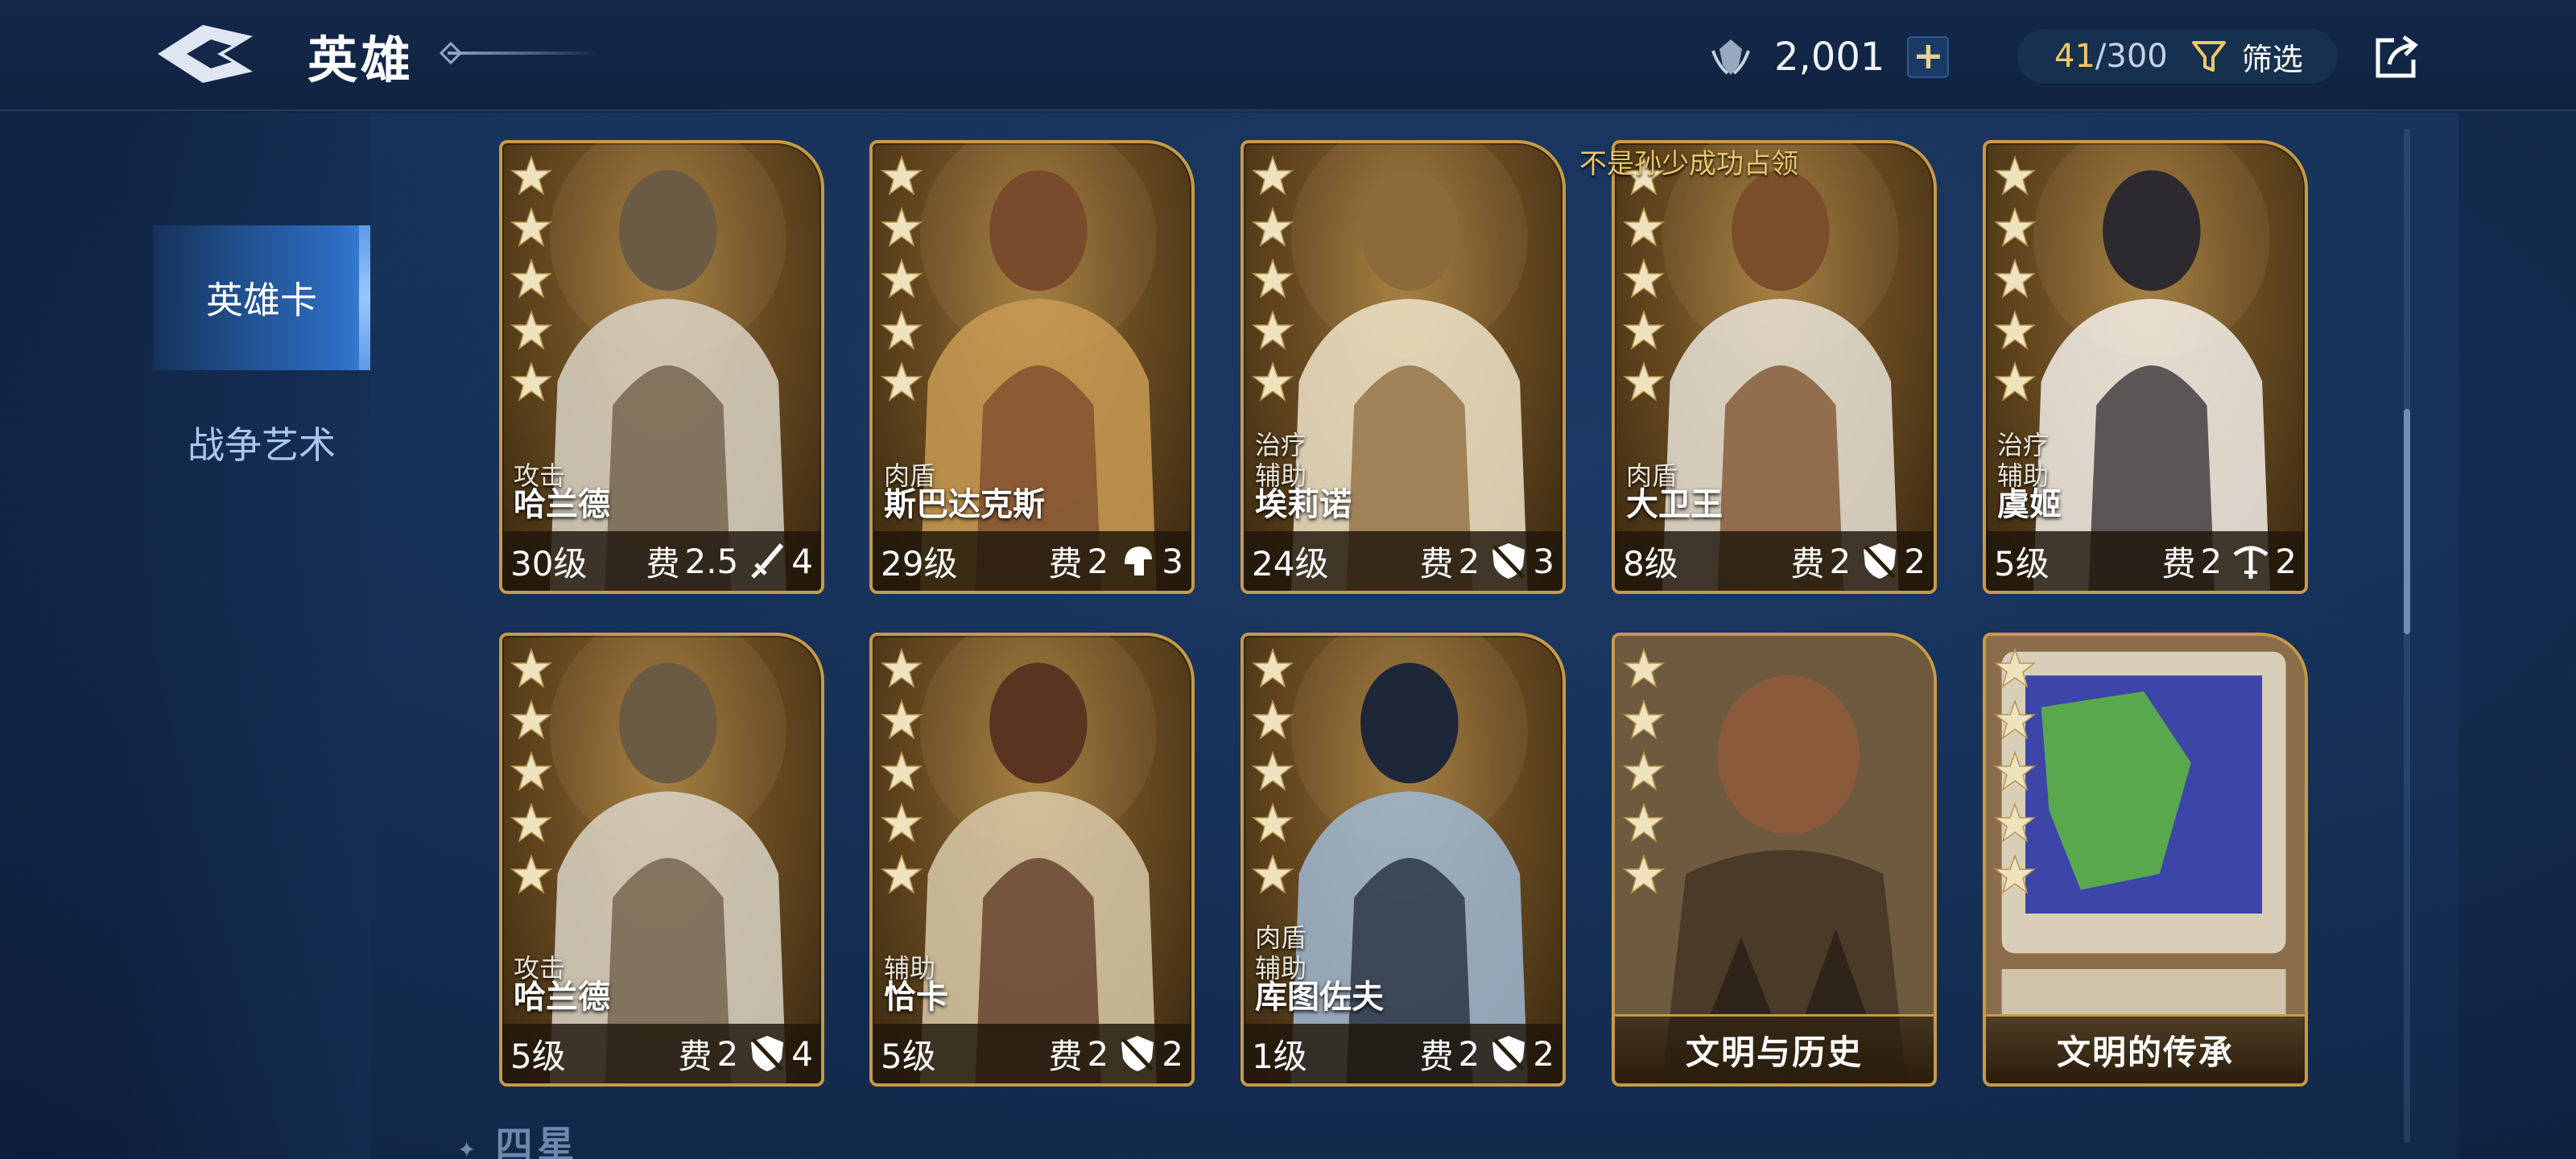  I want to click on back-button, so click(205, 54).